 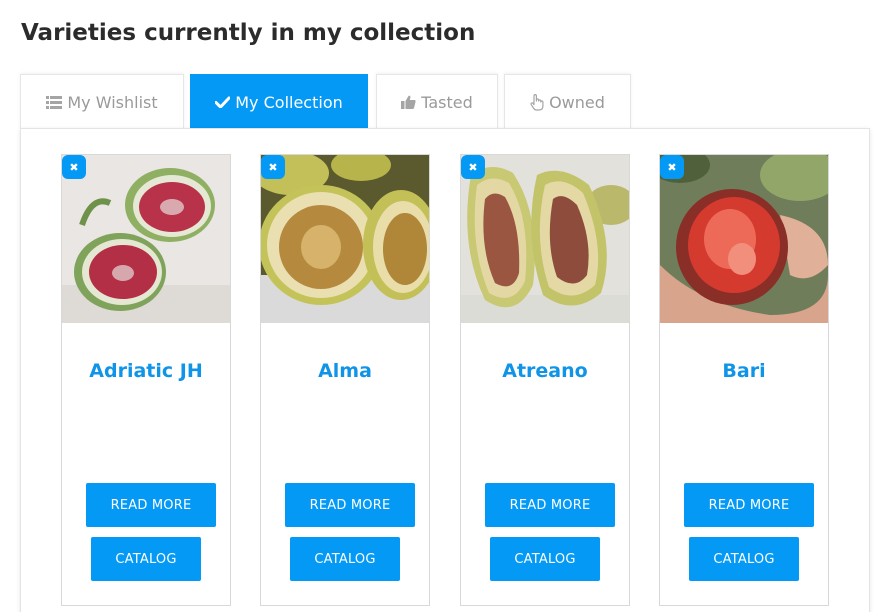 I want to click on variety-card-adriatic-jh: ✖ Adriatic JH READ MORE CATALOG, so click(x=146, y=380).